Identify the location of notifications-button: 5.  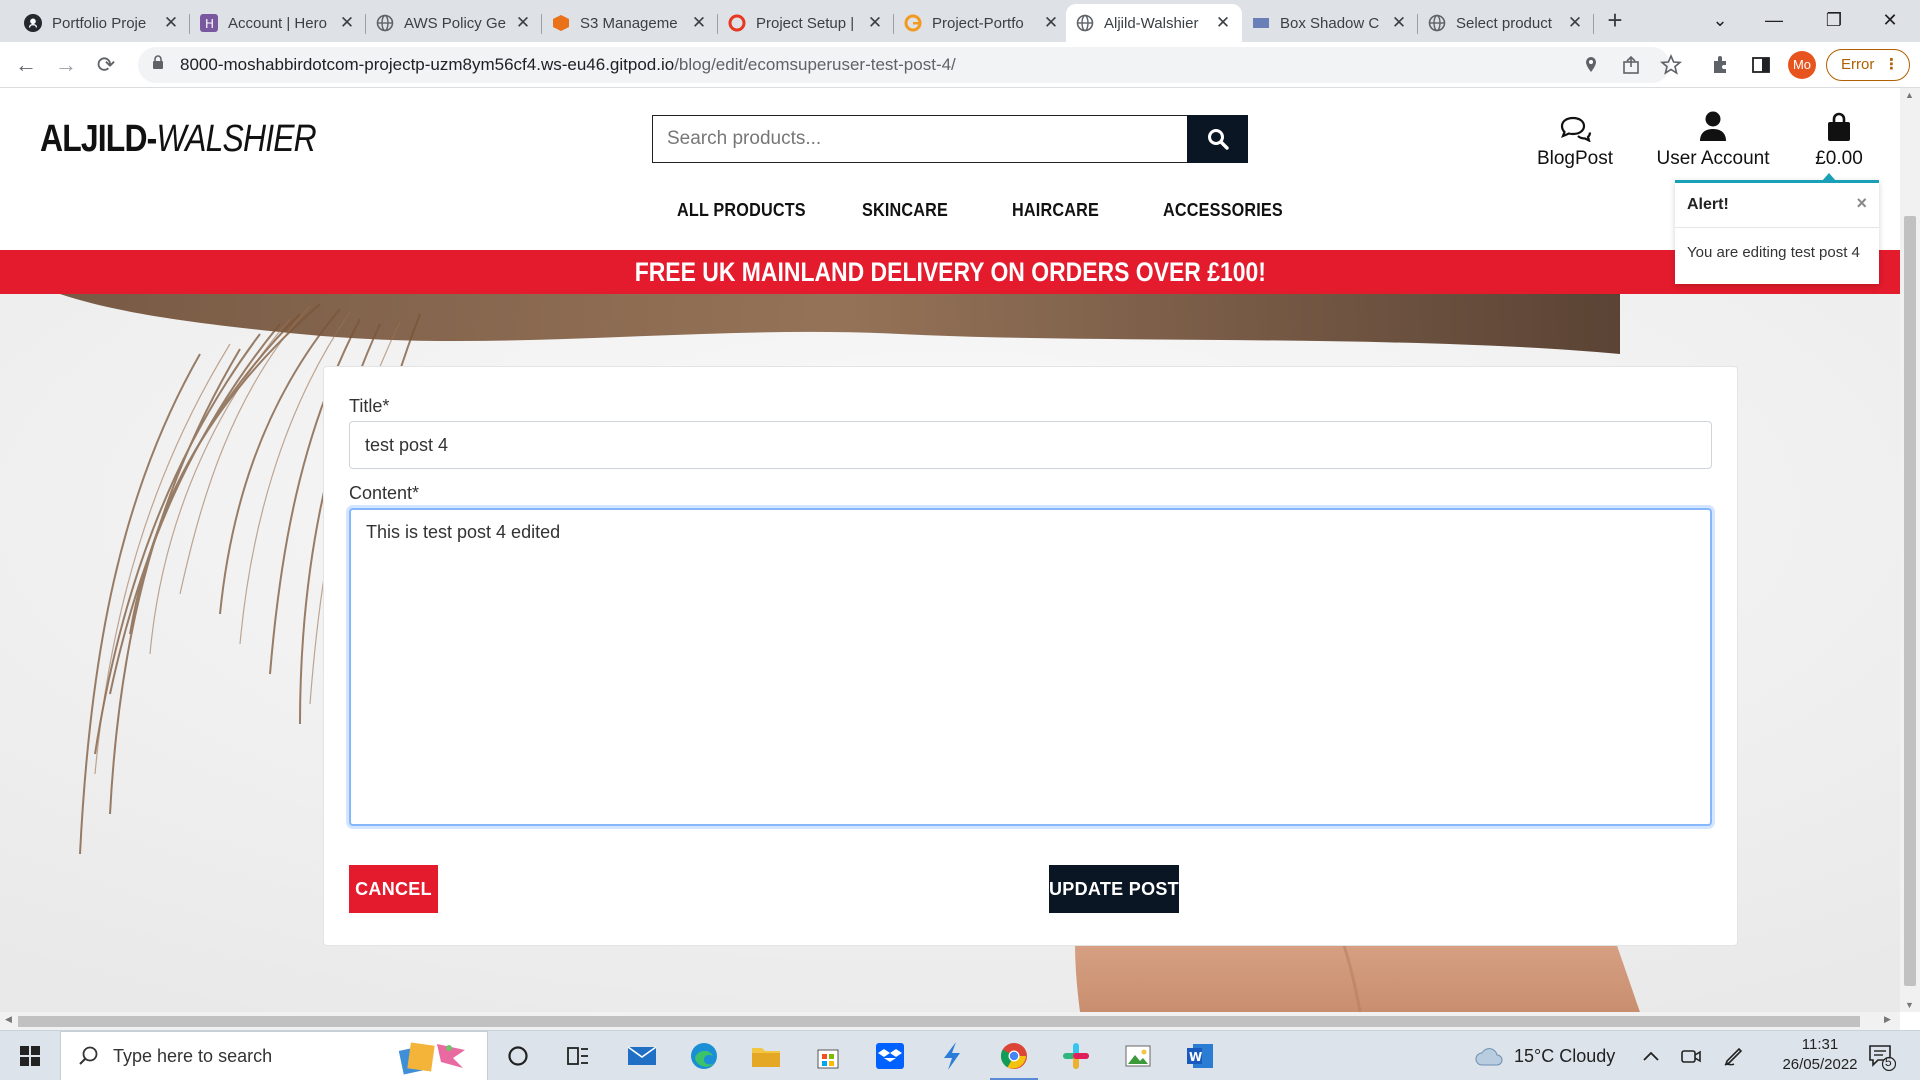
(1881, 1055).